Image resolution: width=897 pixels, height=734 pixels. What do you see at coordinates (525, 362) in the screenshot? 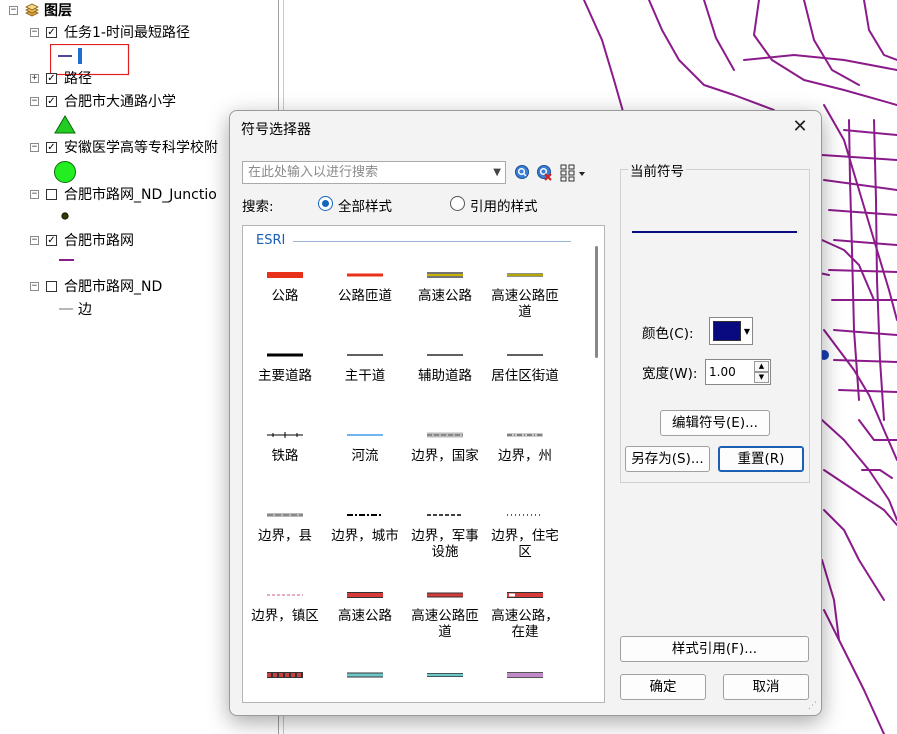
I see `symbol-cell: 居住区街道` at bounding box center [525, 362].